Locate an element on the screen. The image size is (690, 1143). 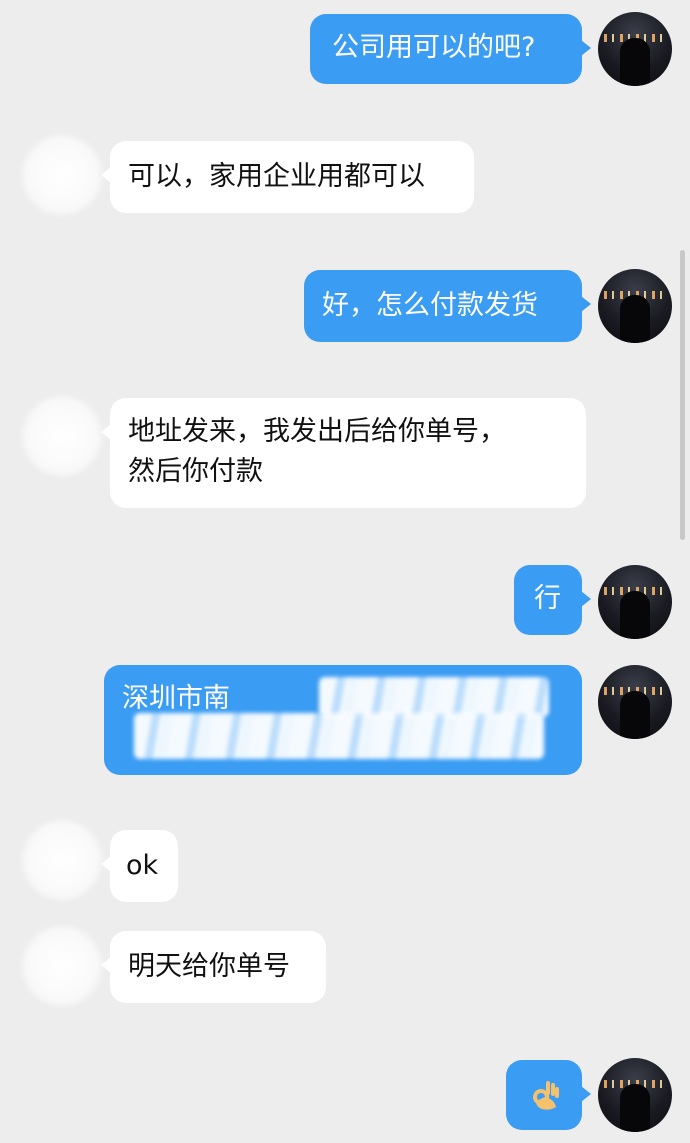
message-bubble-incoming: 地址发来，我发出后给你单号， 然后你付款 is located at coordinates (343, 453).